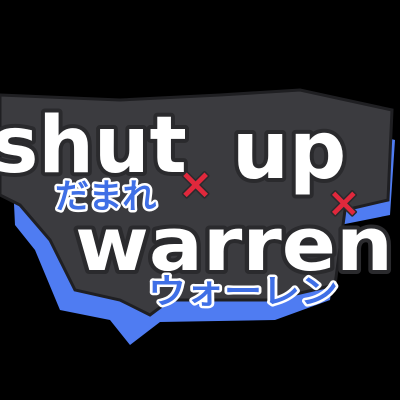 Image resolution: width=400 pixels, height=400 pixels. Describe the element at coordinates (195, 183) in the screenshot. I see `cross-mark-left: ×` at that location.